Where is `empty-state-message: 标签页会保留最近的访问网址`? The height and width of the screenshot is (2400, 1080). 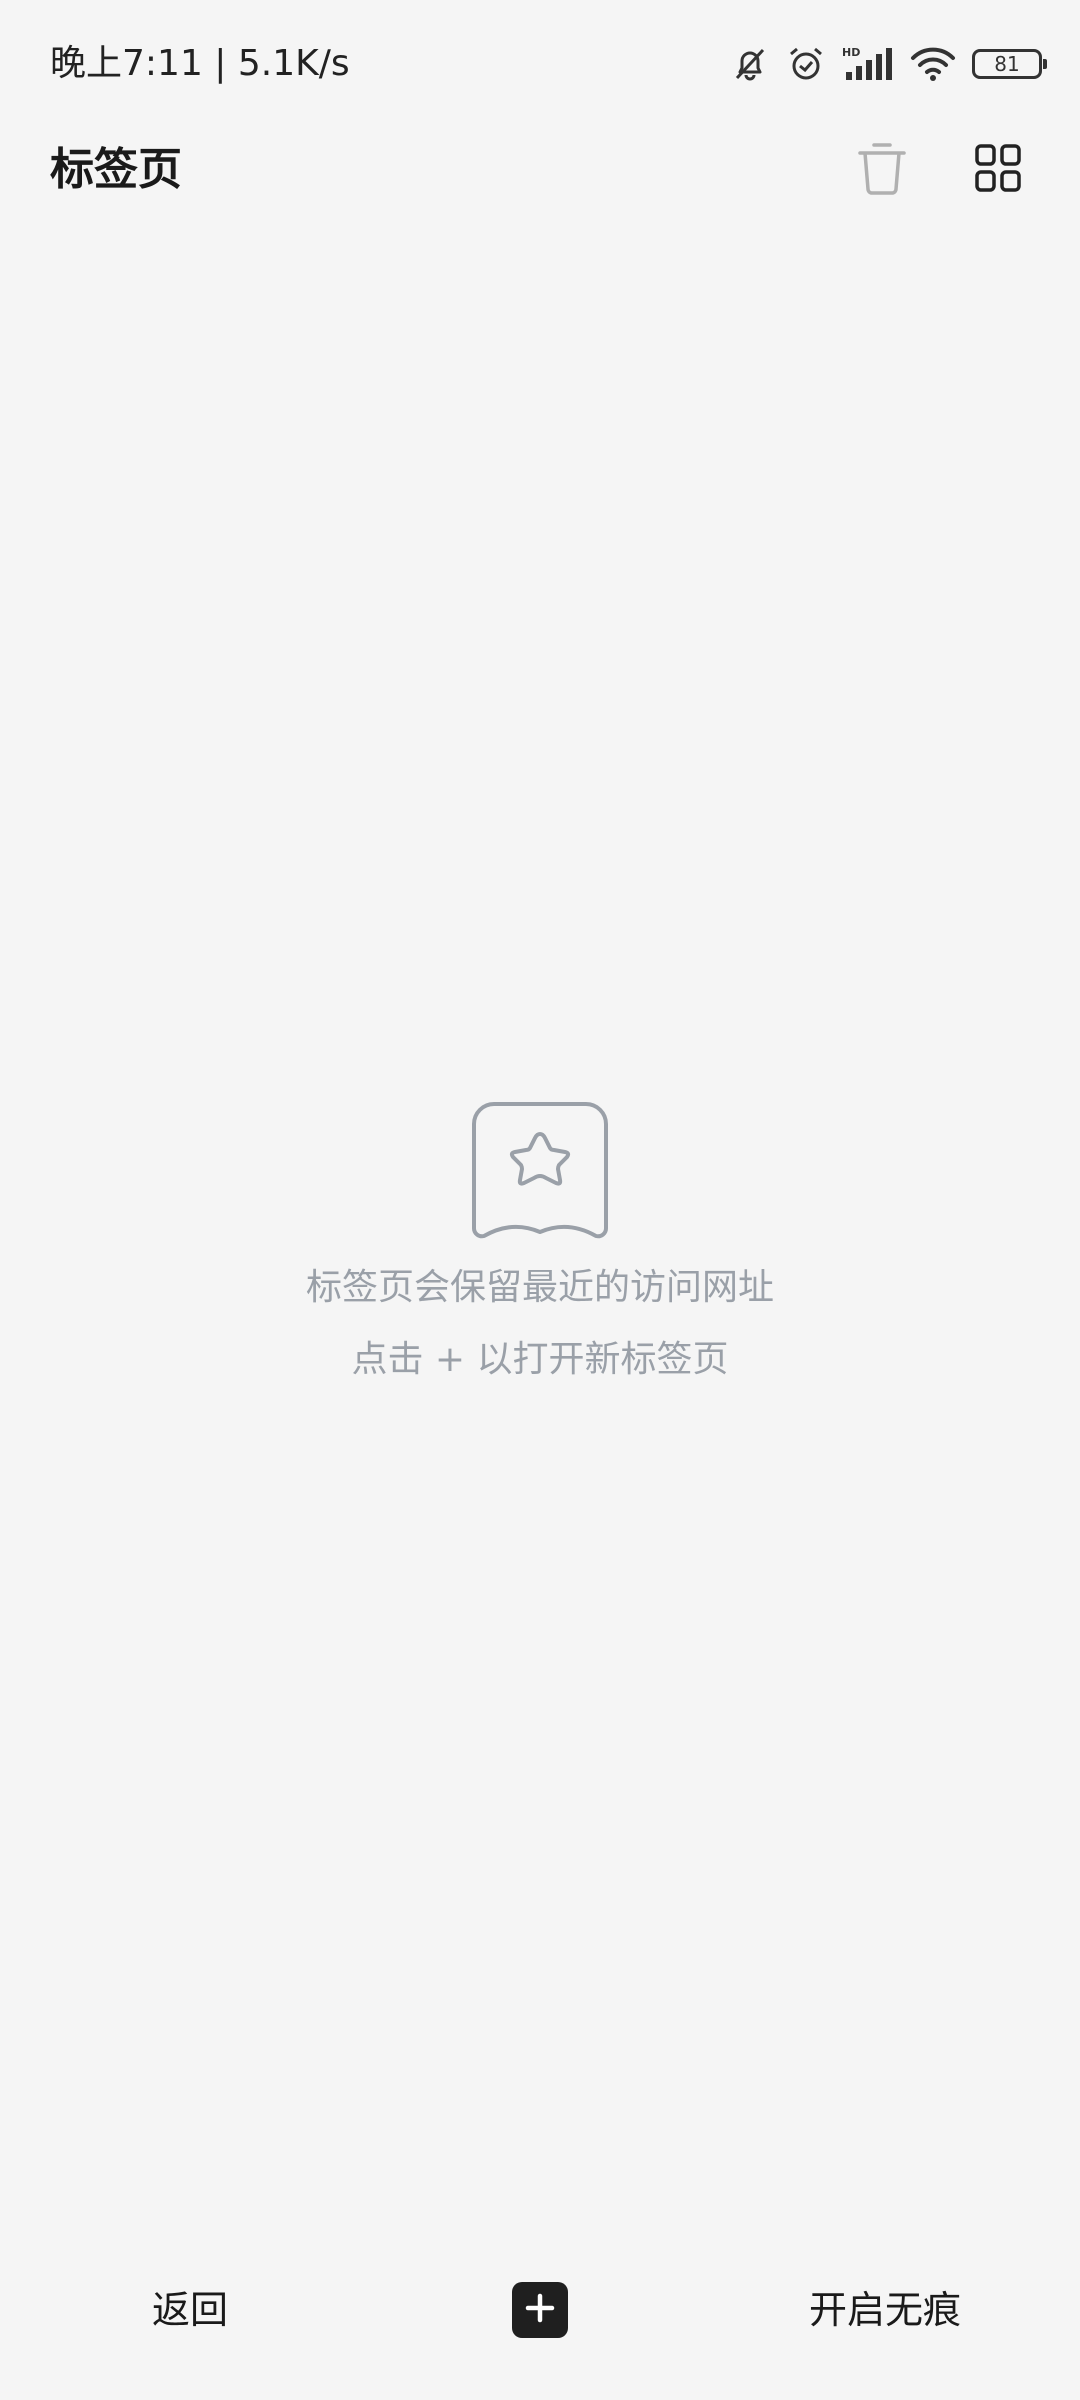
empty-state-message: 标签页会保留最近的访问网址 is located at coordinates (539, 1287).